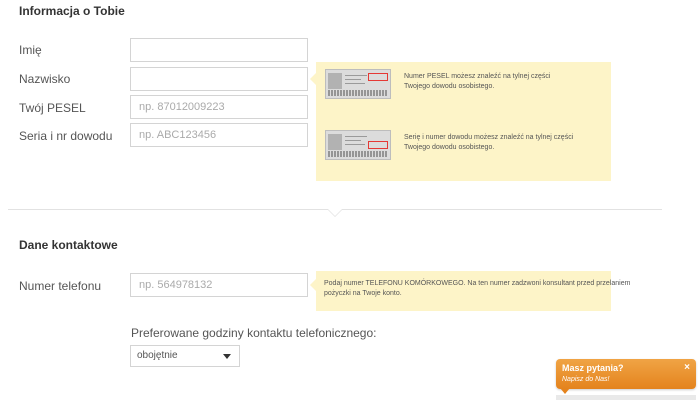 This screenshot has height=400, width=700. What do you see at coordinates (593, 368) in the screenshot?
I see `chat-title: Masz pytania?` at bounding box center [593, 368].